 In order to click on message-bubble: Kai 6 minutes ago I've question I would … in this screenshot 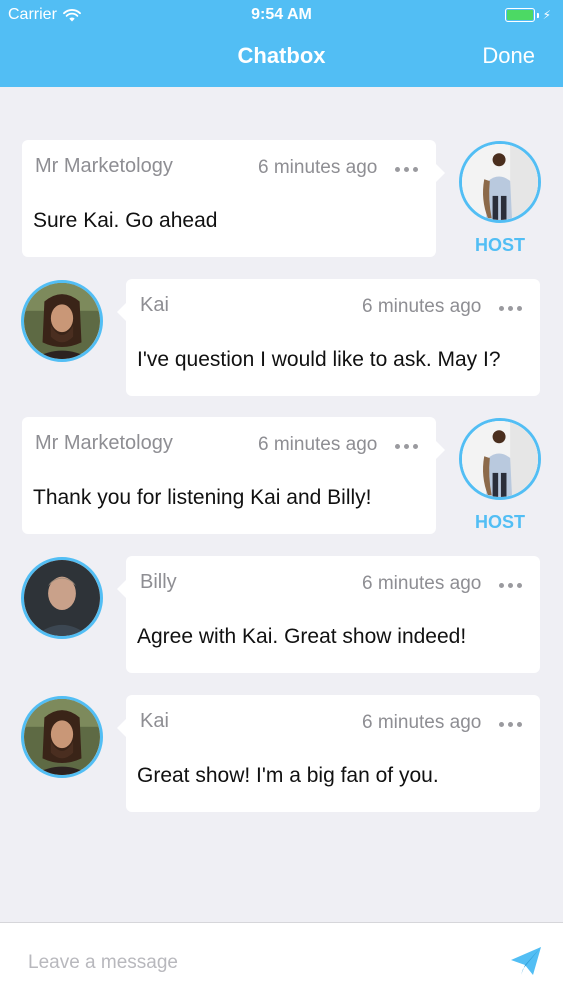, I will do `click(328, 337)`.